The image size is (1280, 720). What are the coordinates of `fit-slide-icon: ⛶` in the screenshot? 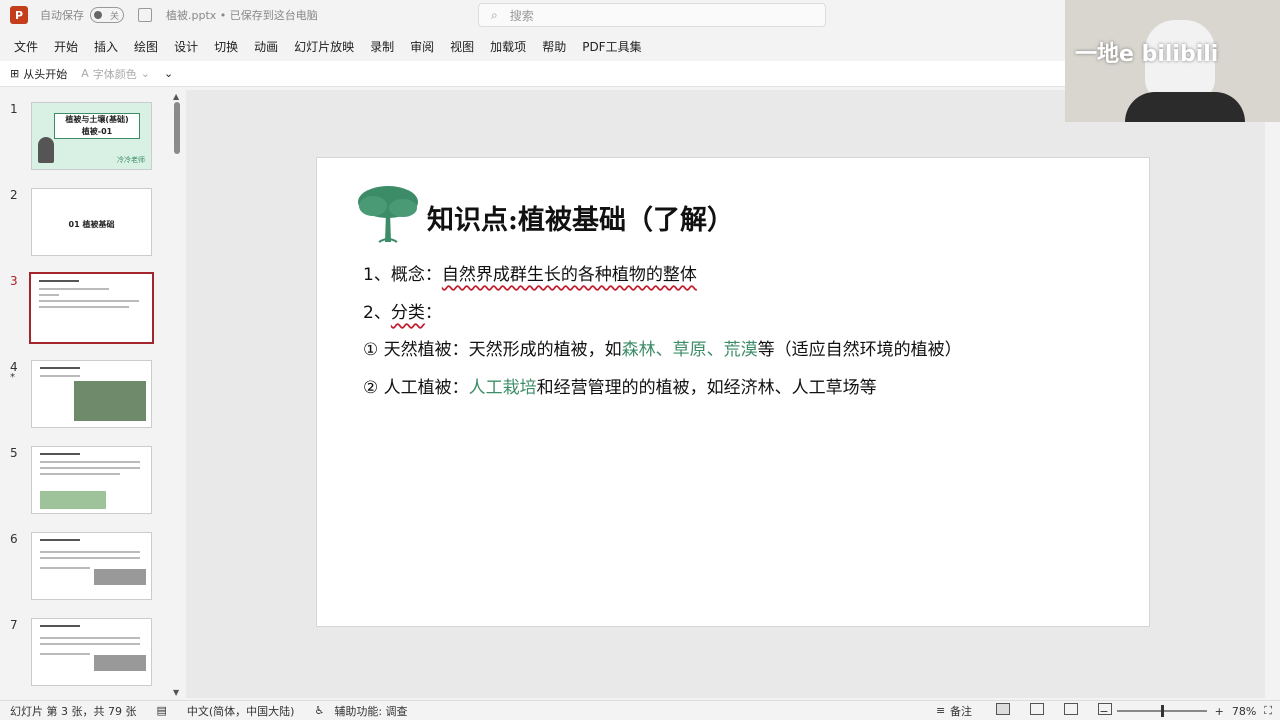 It's located at (1268, 711).